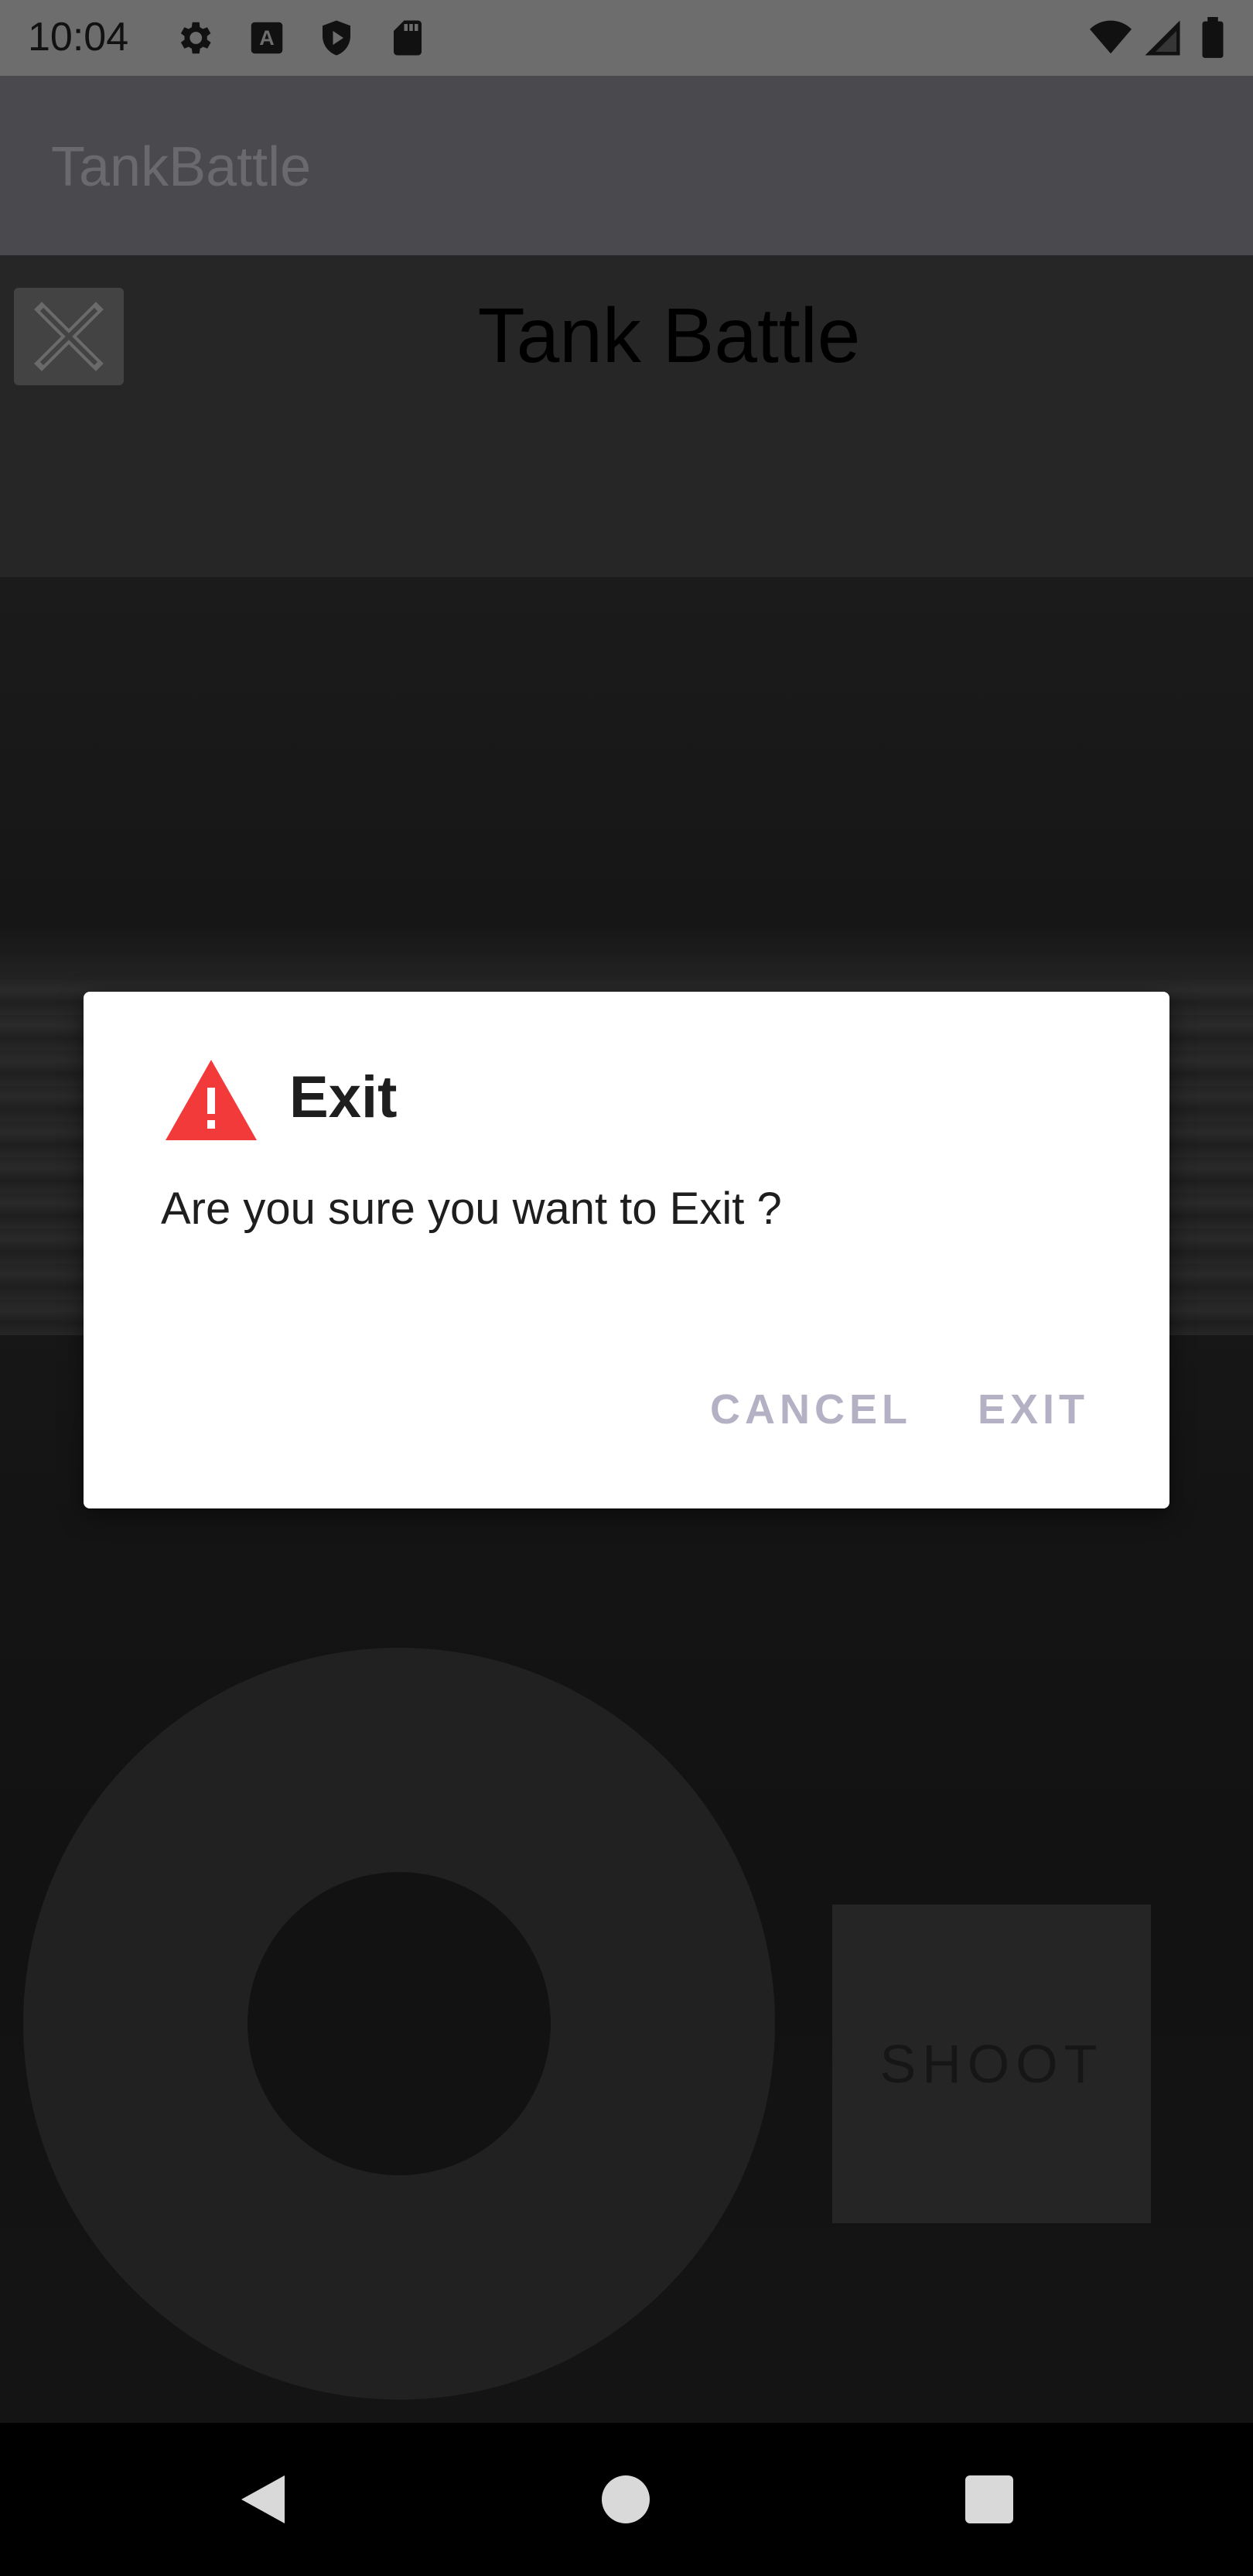 This screenshot has width=1253, height=2576. What do you see at coordinates (626, 165) in the screenshot?
I see `app-bar: TankBattle` at bounding box center [626, 165].